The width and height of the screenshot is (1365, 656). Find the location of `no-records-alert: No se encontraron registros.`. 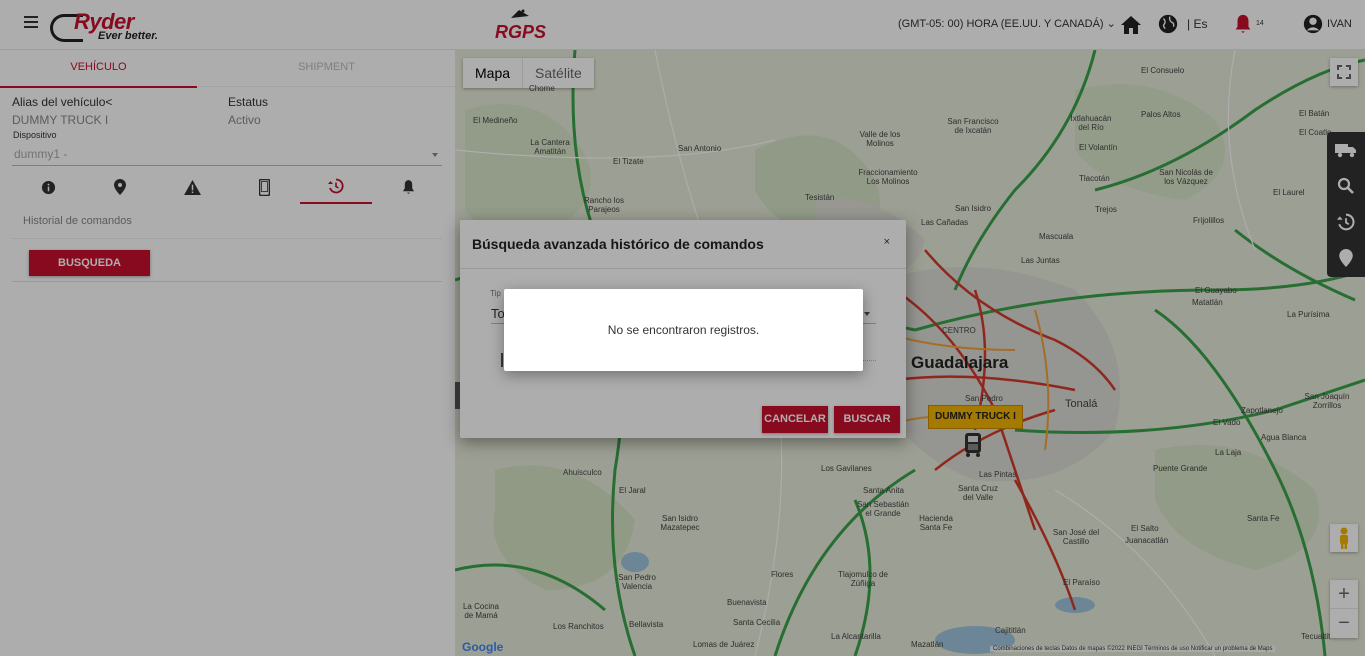

no-records-alert: No se encontraron registros. is located at coordinates (683, 330).